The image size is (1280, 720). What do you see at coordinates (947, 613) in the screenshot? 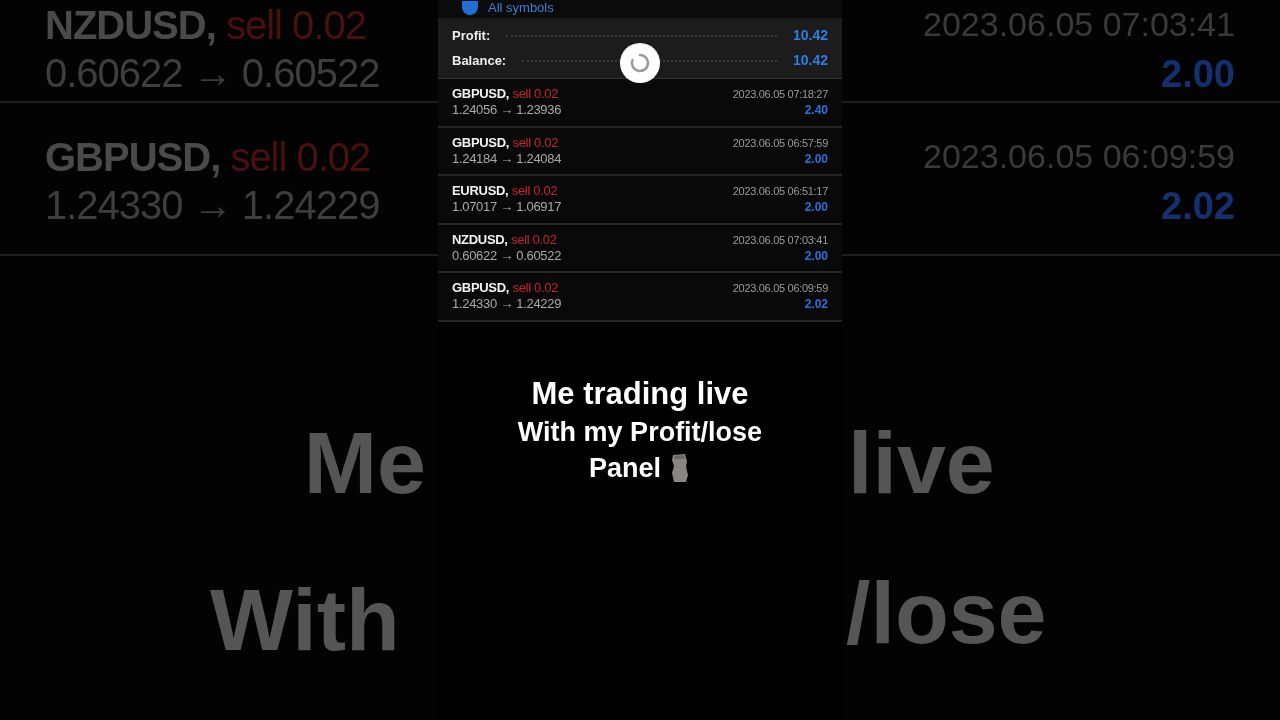
I see `caption-word: /lose` at bounding box center [947, 613].